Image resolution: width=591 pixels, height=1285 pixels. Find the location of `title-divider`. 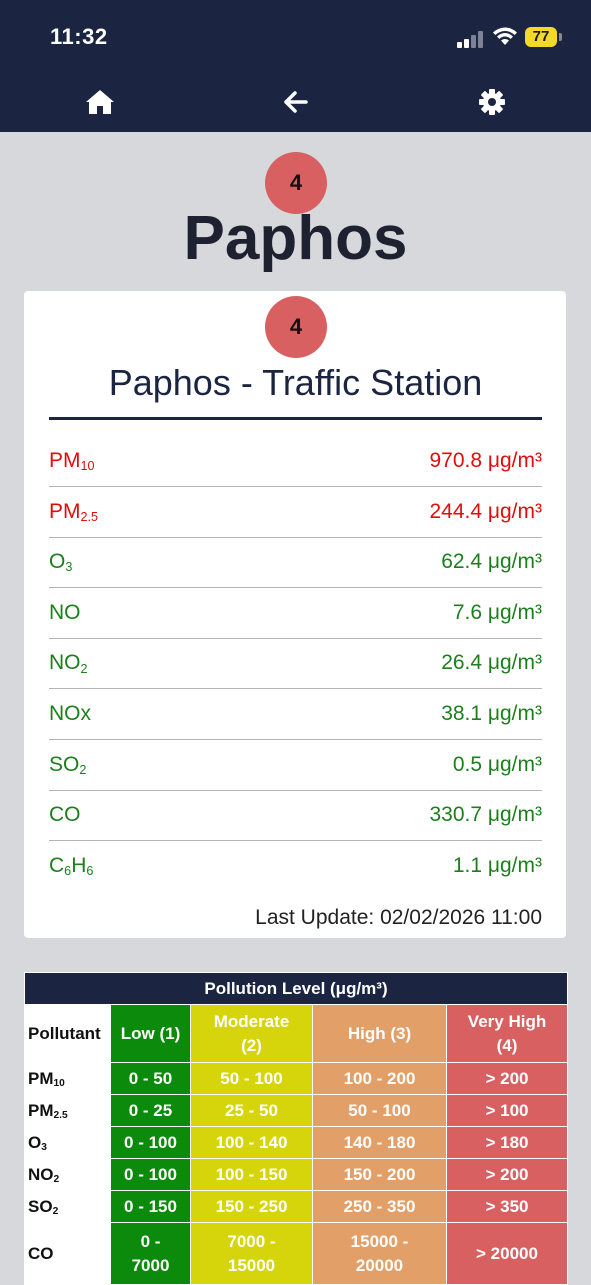

title-divider is located at coordinates (295, 418).